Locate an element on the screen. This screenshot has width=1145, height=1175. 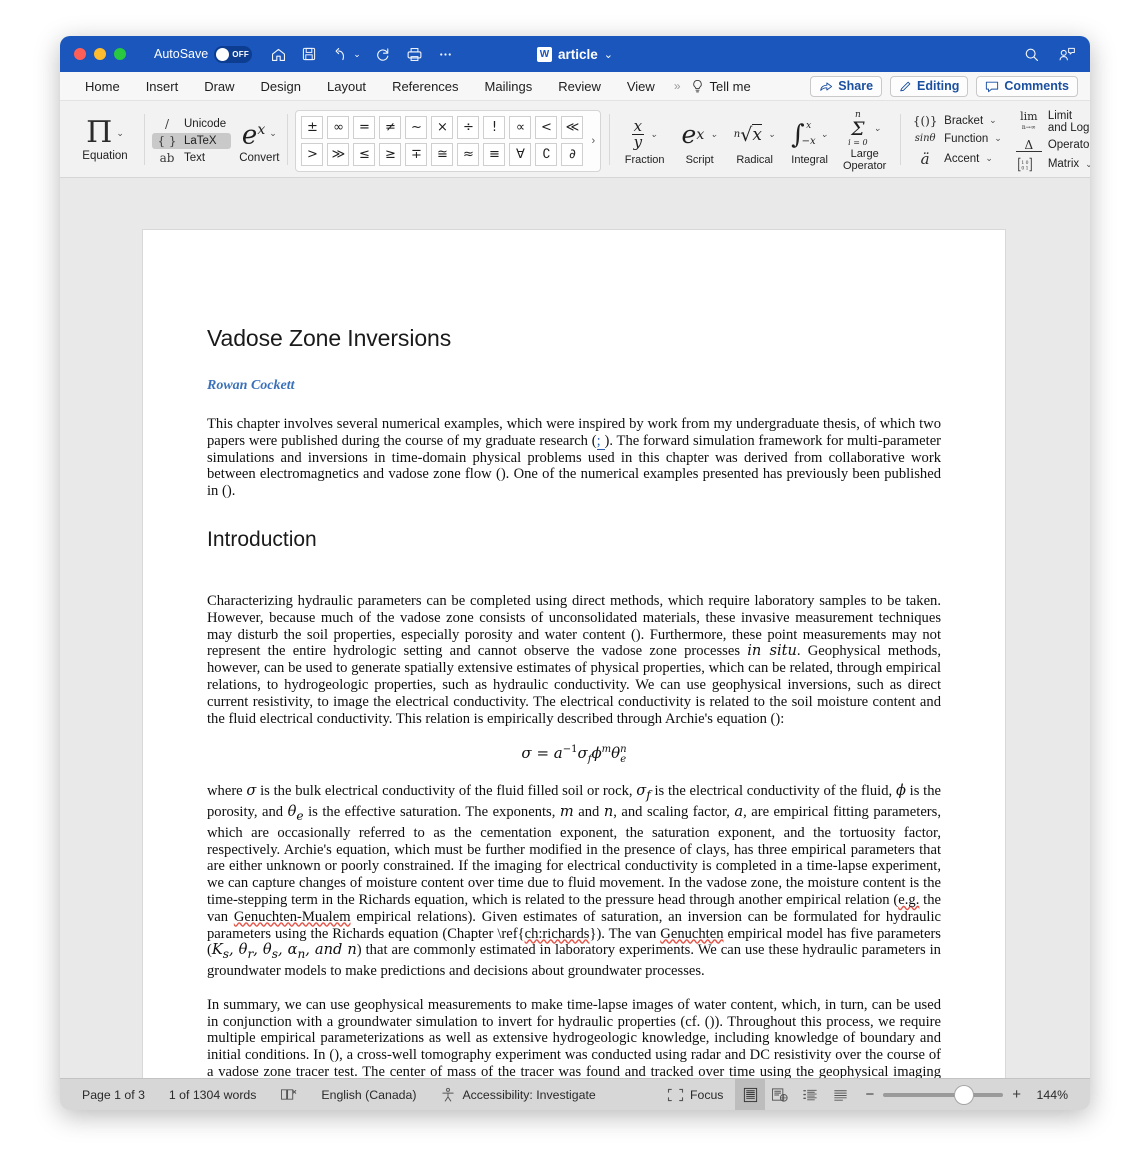
web-layout-view-button is located at coordinates (780, 1095).